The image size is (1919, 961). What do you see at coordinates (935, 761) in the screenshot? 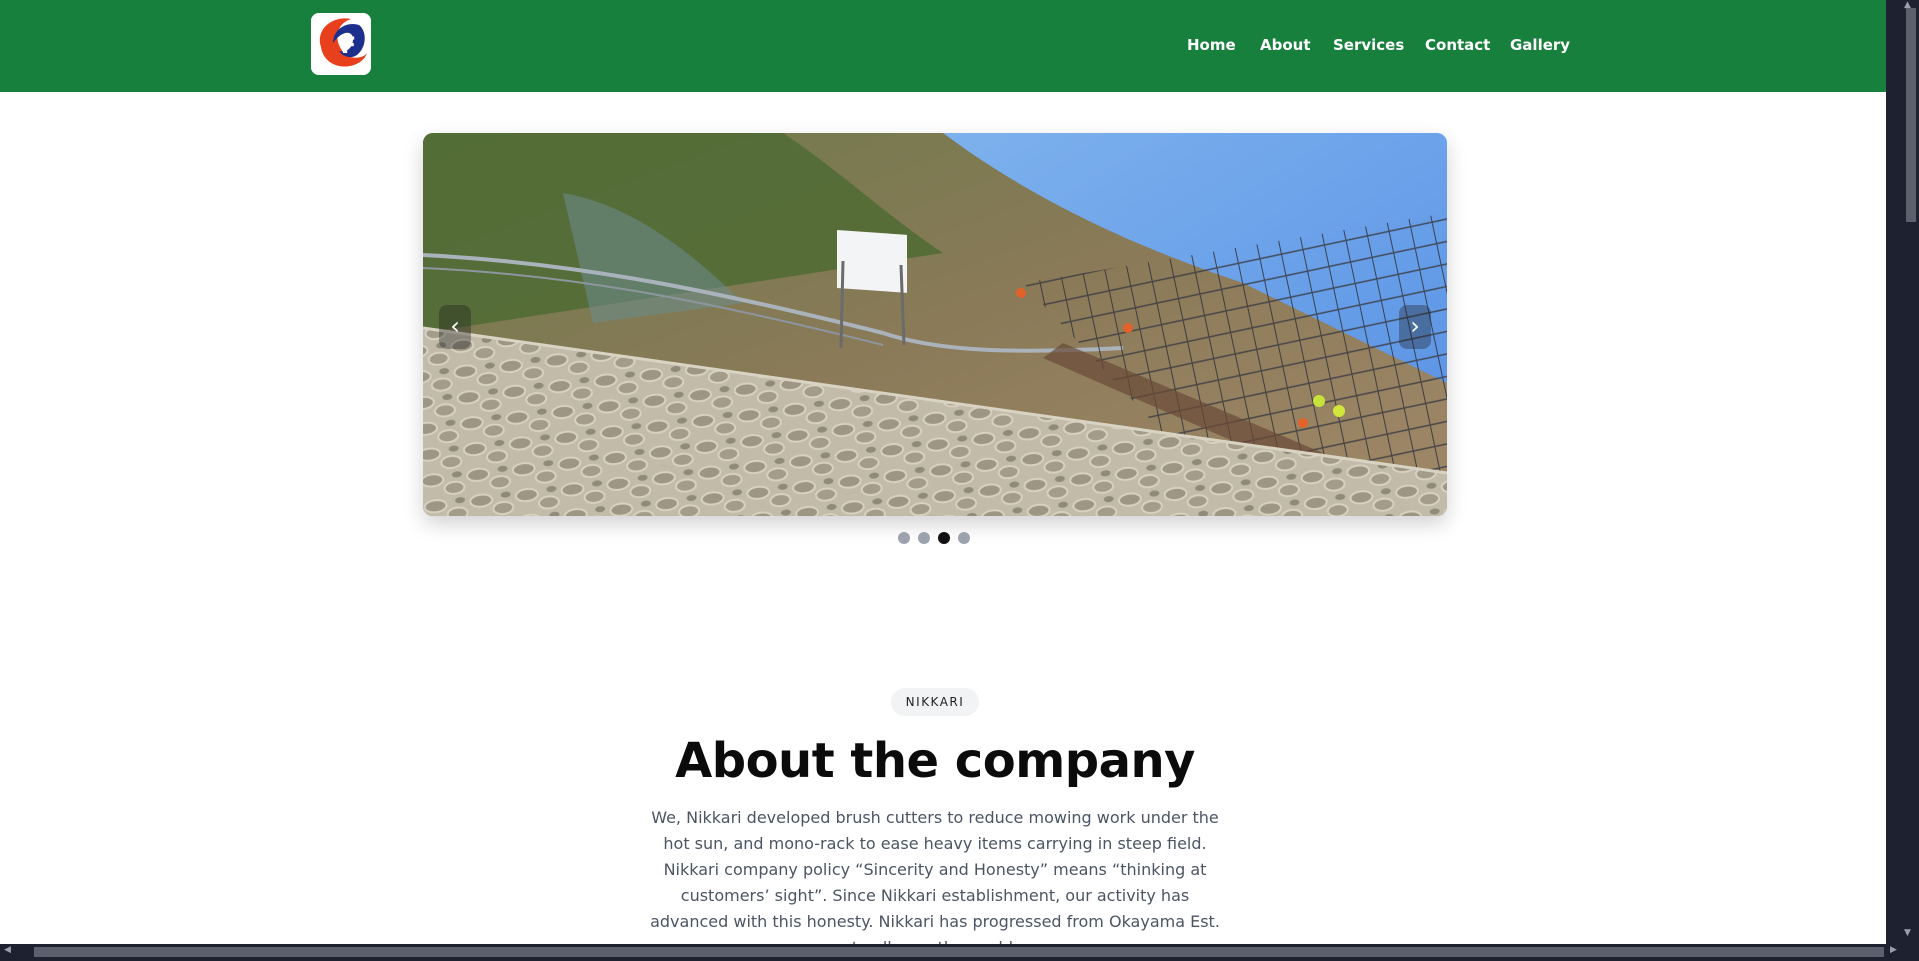
I see `about-title: About the company` at bounding box center [935, 761].